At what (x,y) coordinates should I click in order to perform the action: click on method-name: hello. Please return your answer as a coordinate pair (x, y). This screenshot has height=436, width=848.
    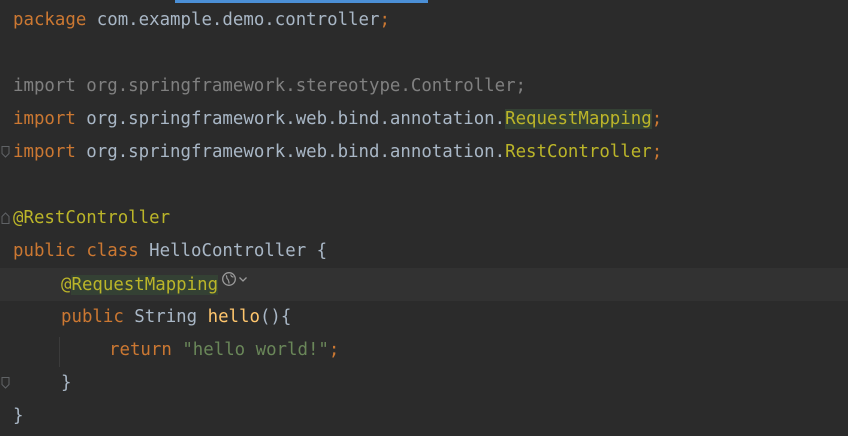
    Looking at the image, I should click on (233, 317).